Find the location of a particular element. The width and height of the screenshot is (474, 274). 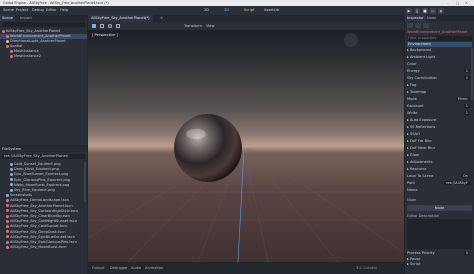

property-label: ▸ Pause is located at coordinates (414, 258).